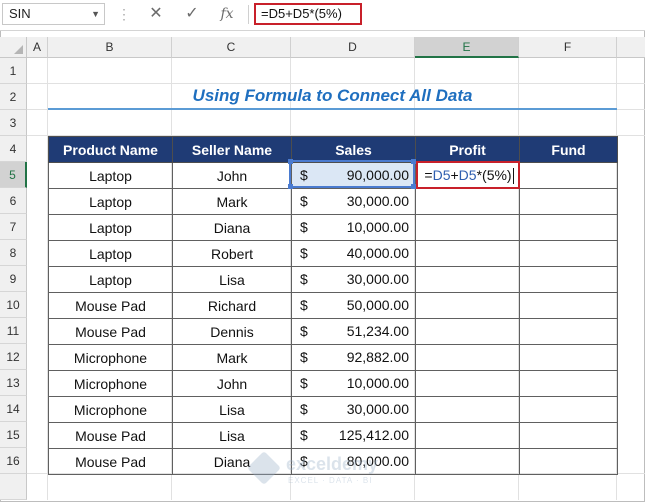 The height and width of the screenshot is (502, 645). I want to click on header-sales: Sales, so click(353, 149).